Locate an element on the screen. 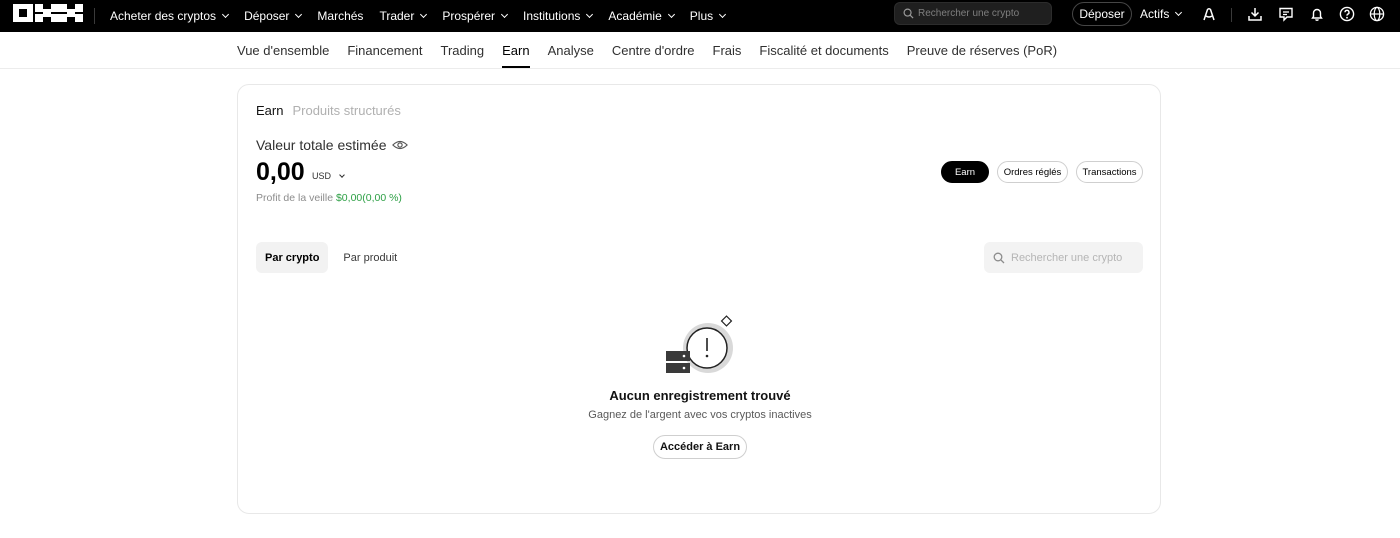 The width and height of the screenshot is (1400, 538). card-tab-structured-products: Produits structurés is located at coordinates (346, 110).